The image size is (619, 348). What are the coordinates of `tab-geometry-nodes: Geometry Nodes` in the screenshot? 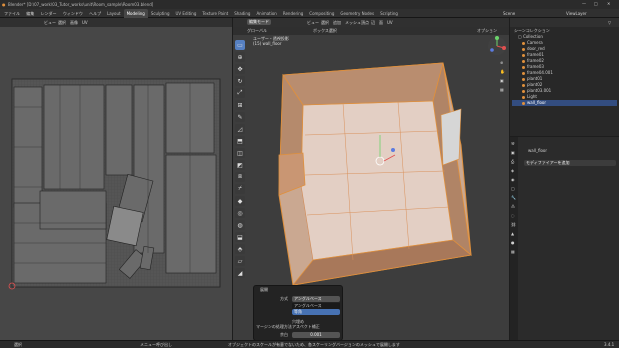 It's located at (357, 13).